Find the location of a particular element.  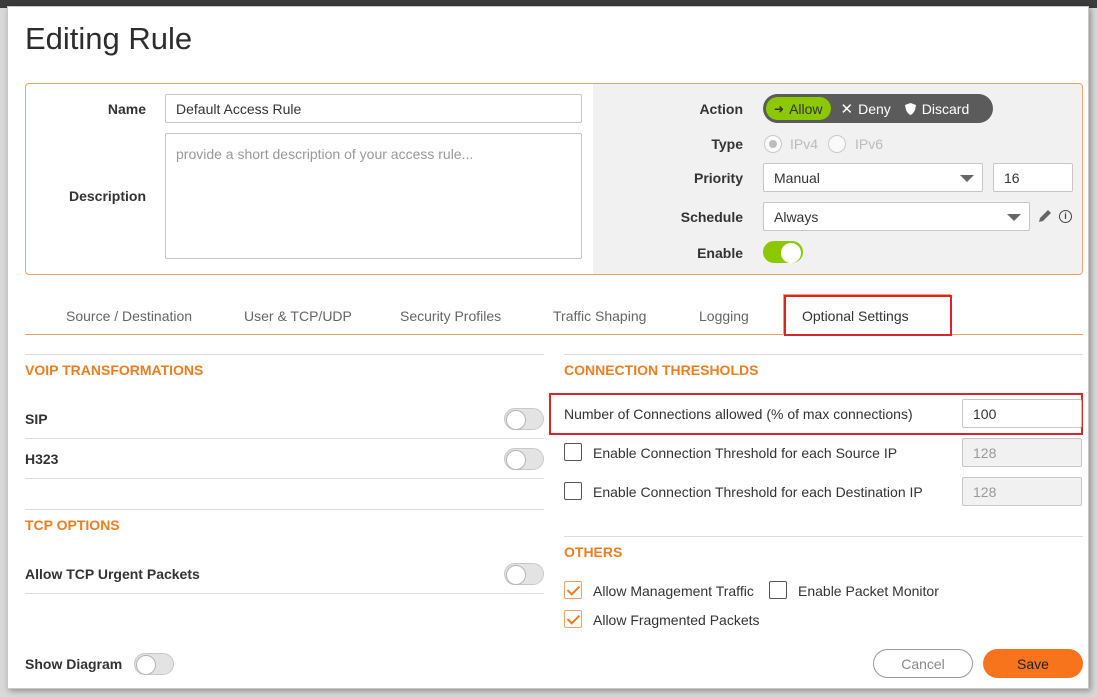

tcp-urgent-label: Allow TCP Urgent Packets is located at coordinates (112, 574).